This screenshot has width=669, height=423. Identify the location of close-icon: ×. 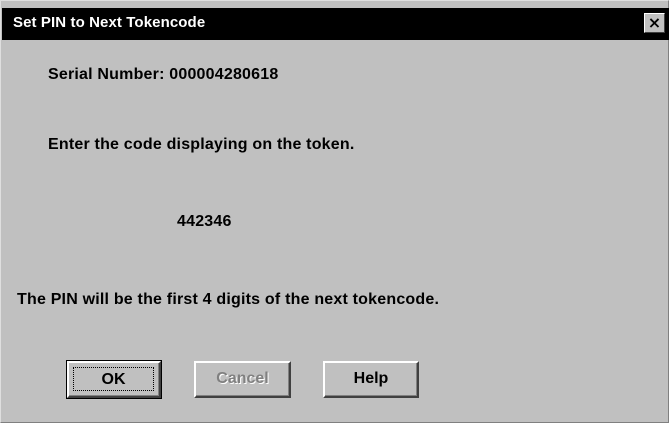
(654, 22).